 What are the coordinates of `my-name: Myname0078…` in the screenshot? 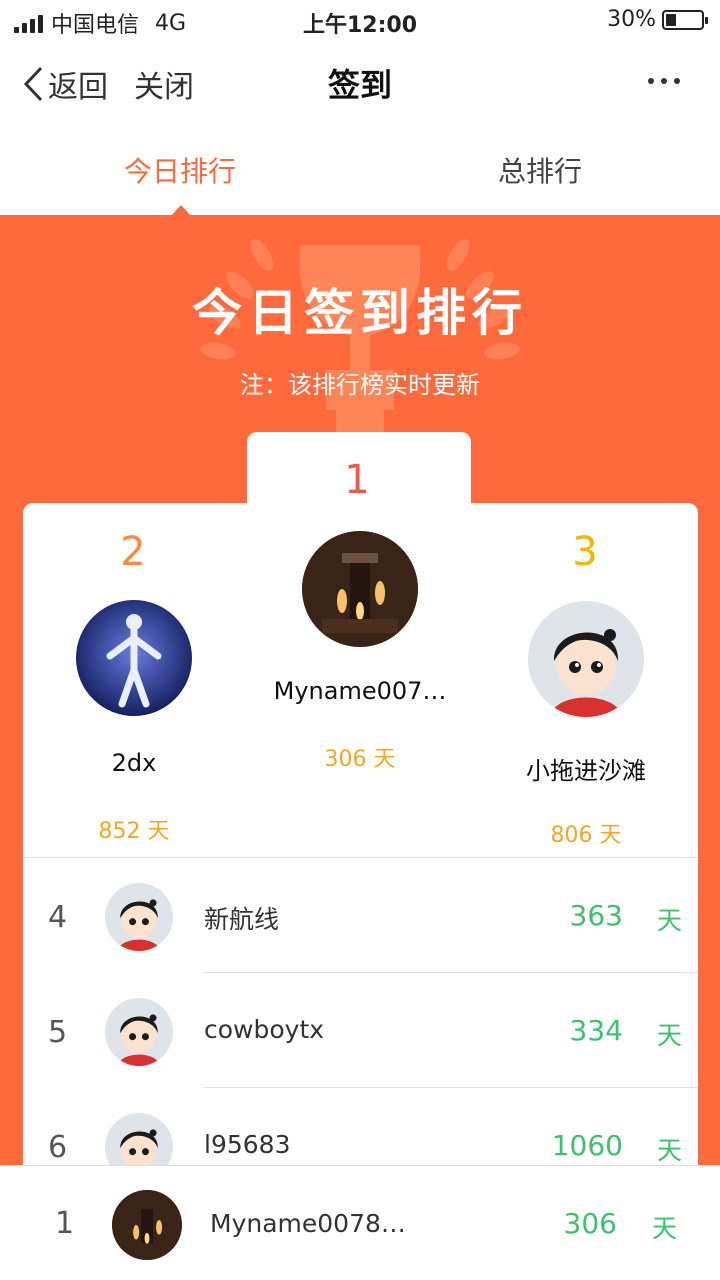 It's located at (308, 1223).